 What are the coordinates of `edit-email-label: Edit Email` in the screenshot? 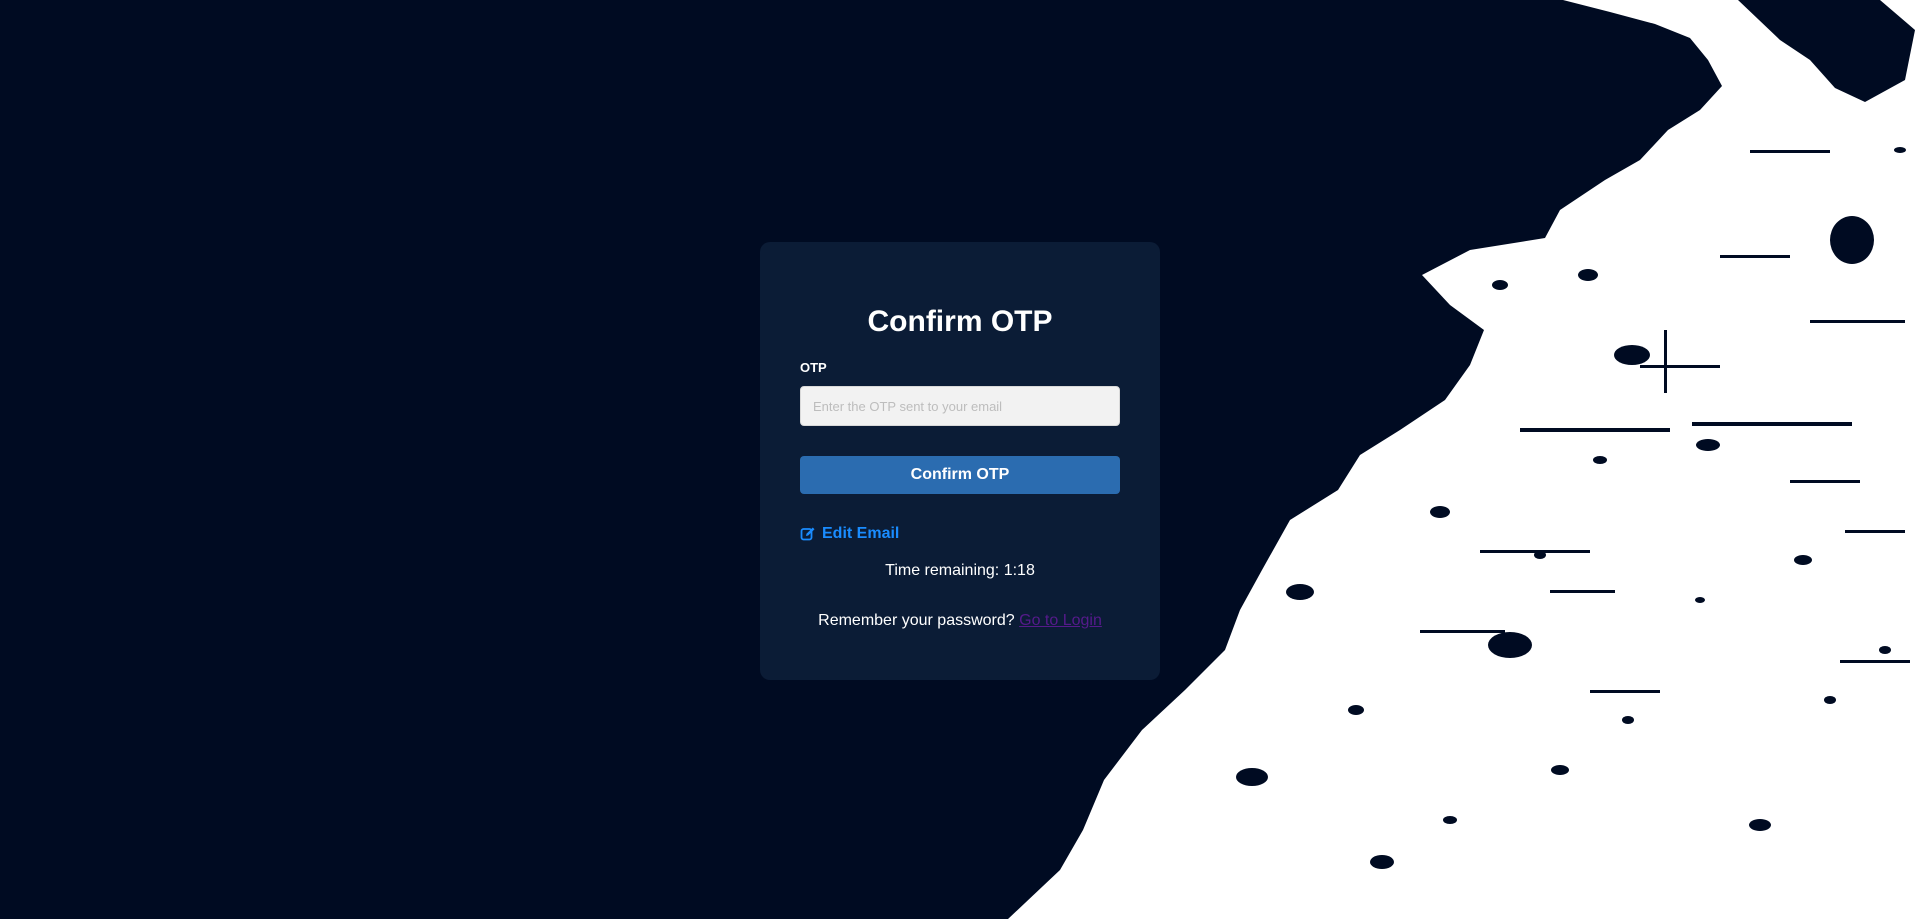 It's located at (861, 533).